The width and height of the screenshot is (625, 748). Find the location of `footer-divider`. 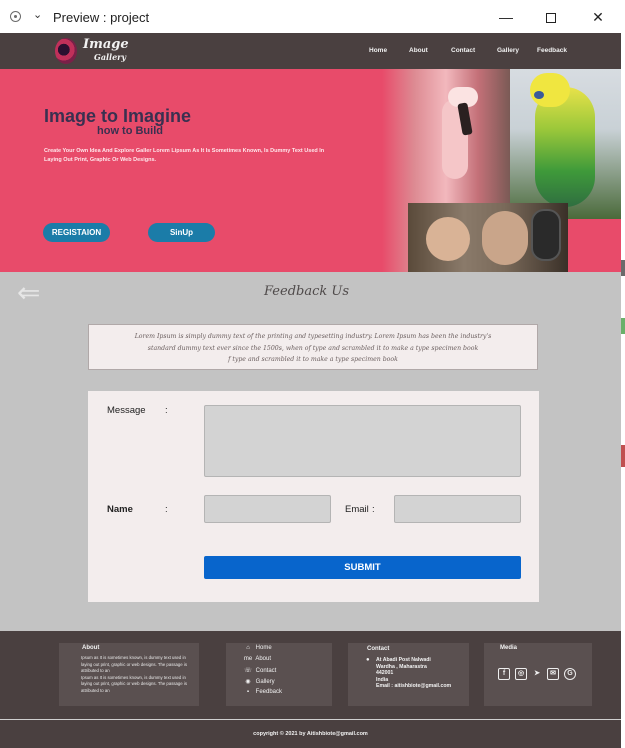

footer-divider is located at coordinates (310, 719).